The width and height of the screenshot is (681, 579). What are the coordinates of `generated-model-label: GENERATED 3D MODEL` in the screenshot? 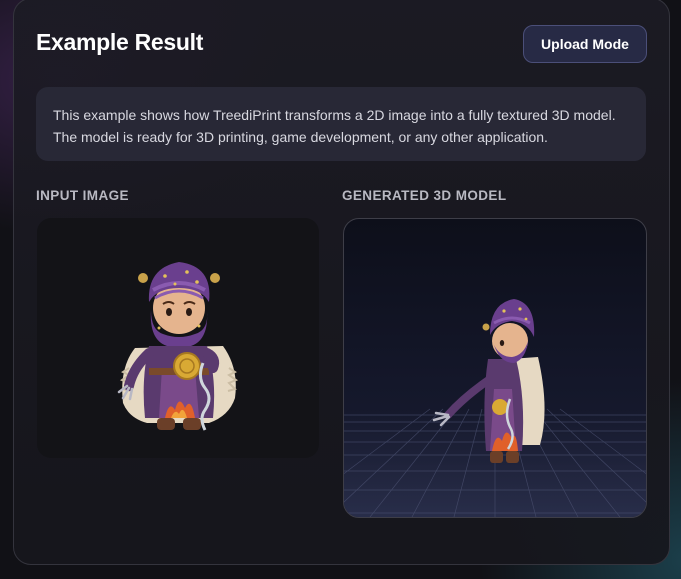 It's located at (424, 195).